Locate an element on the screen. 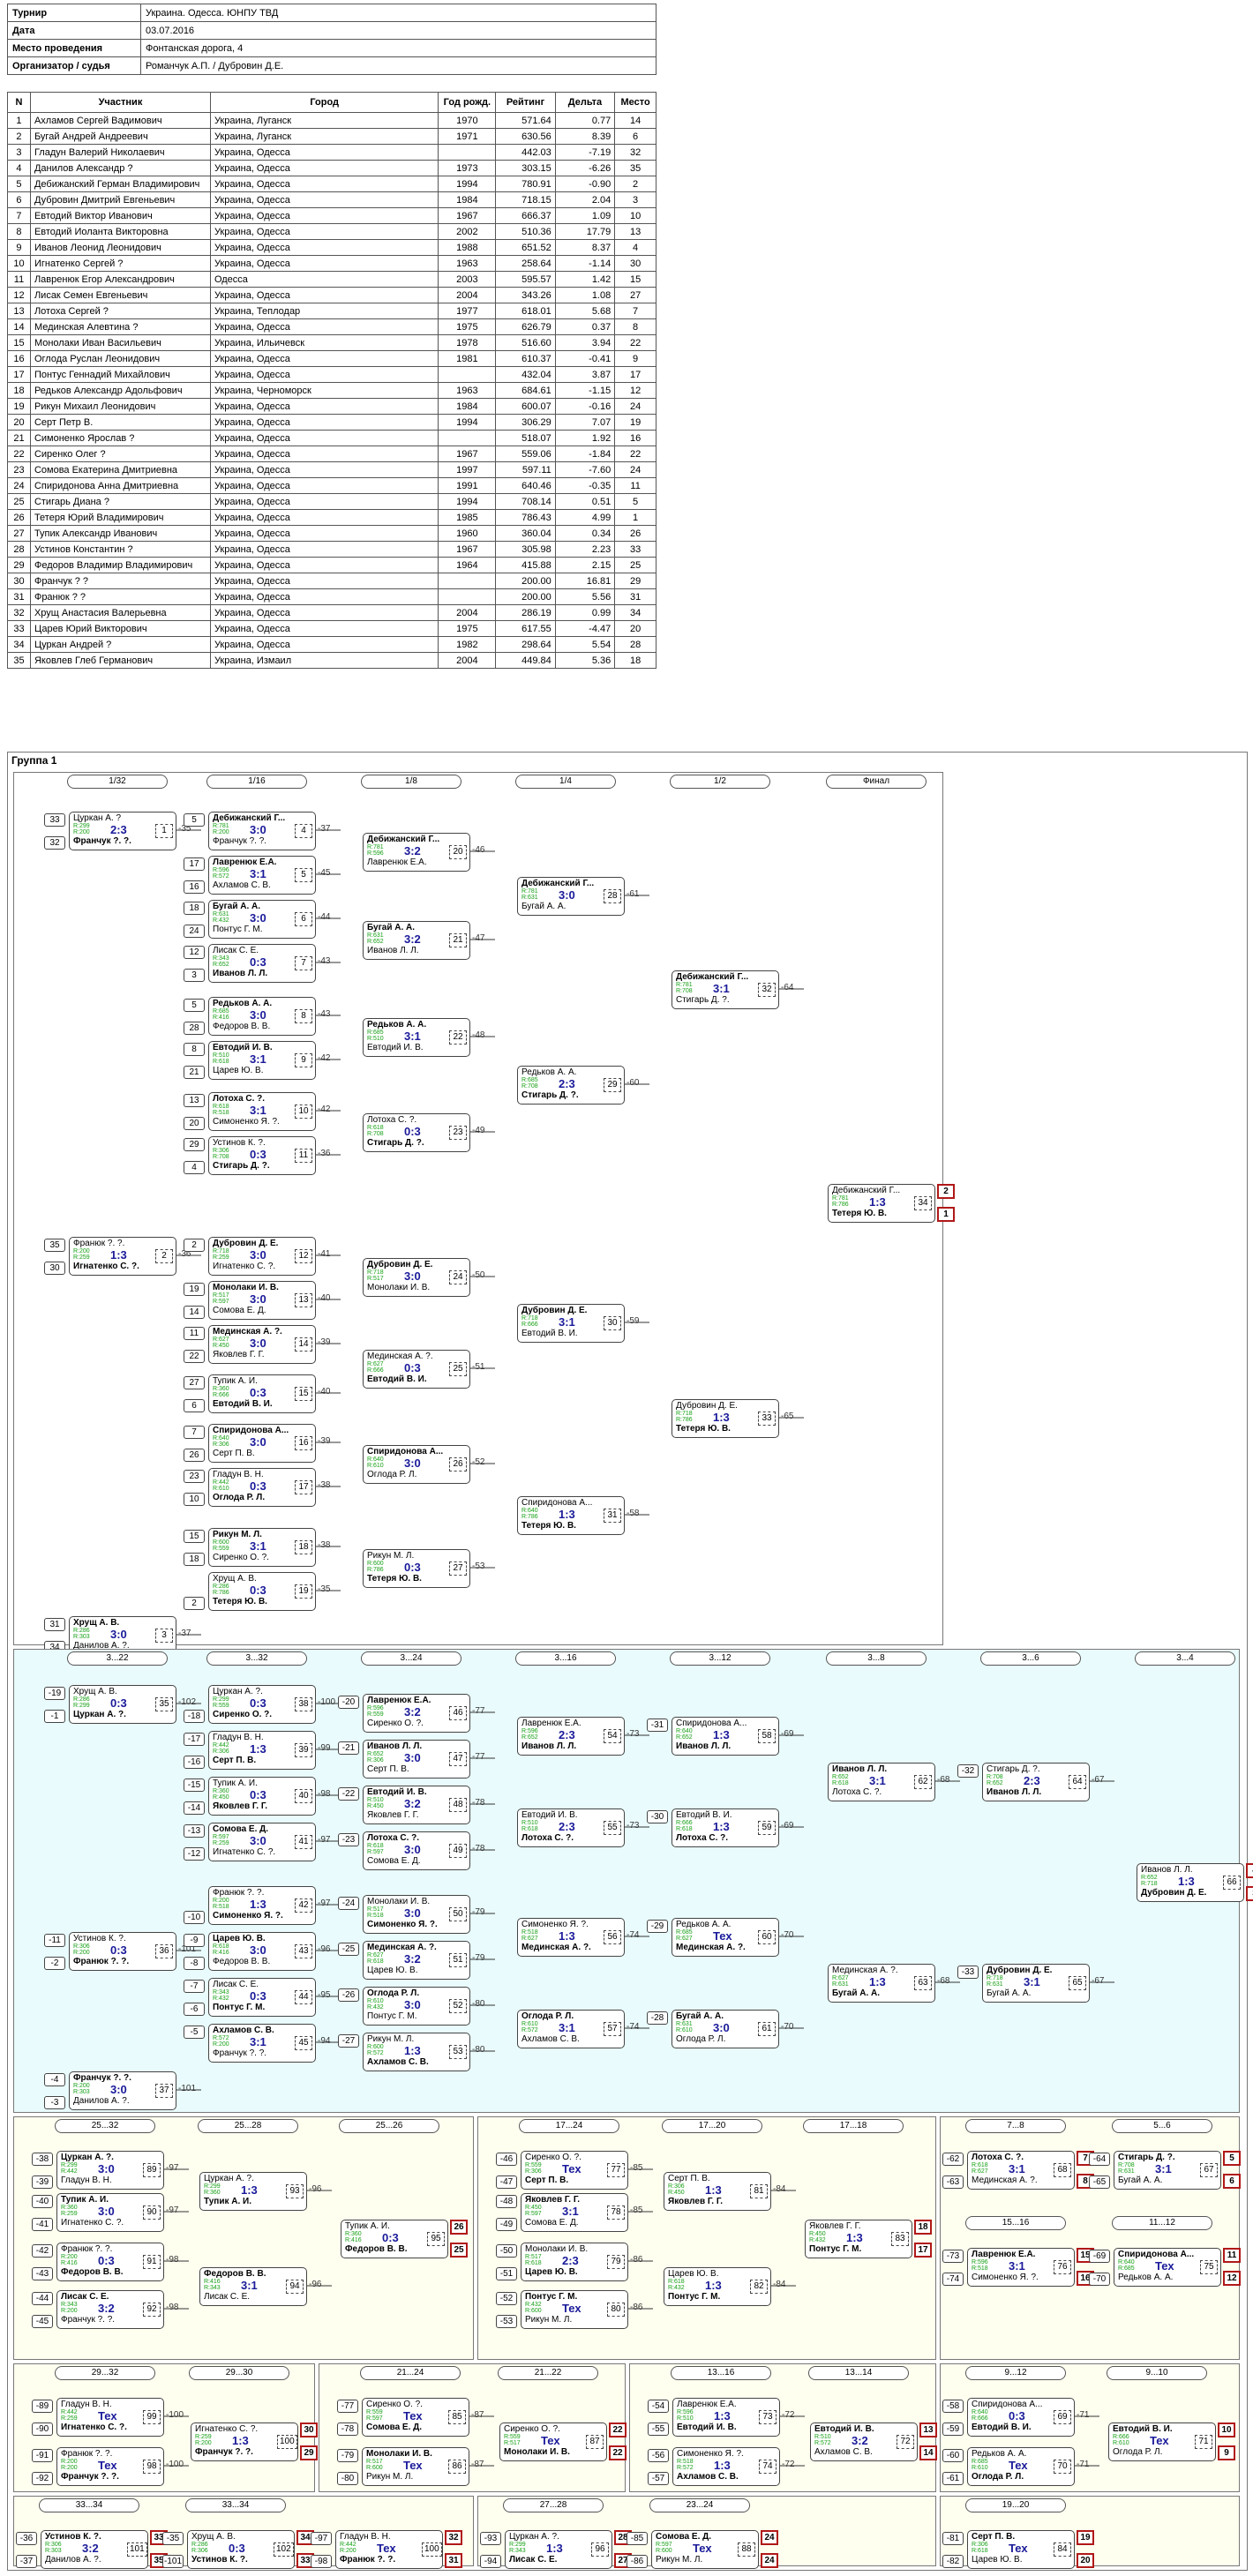  player-top: Тупик А. И. is located at coordinates (85, 2200).